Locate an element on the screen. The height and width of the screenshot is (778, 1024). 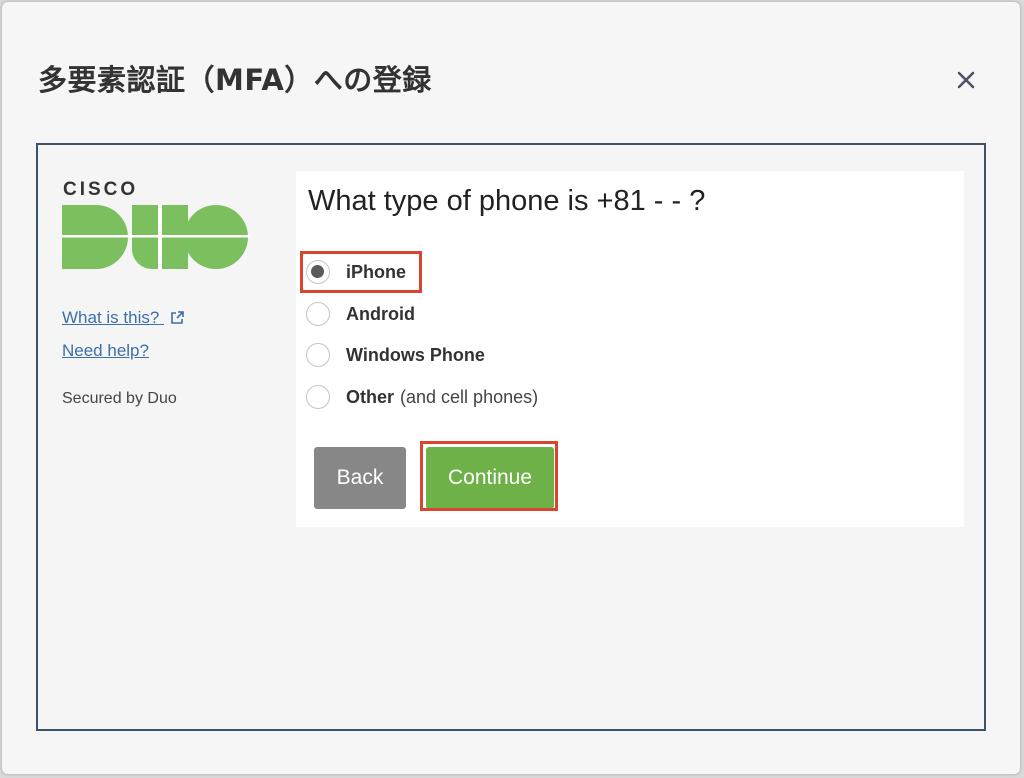
option-other-label: Other (and cell phones) is located at coordinates (442, 397).